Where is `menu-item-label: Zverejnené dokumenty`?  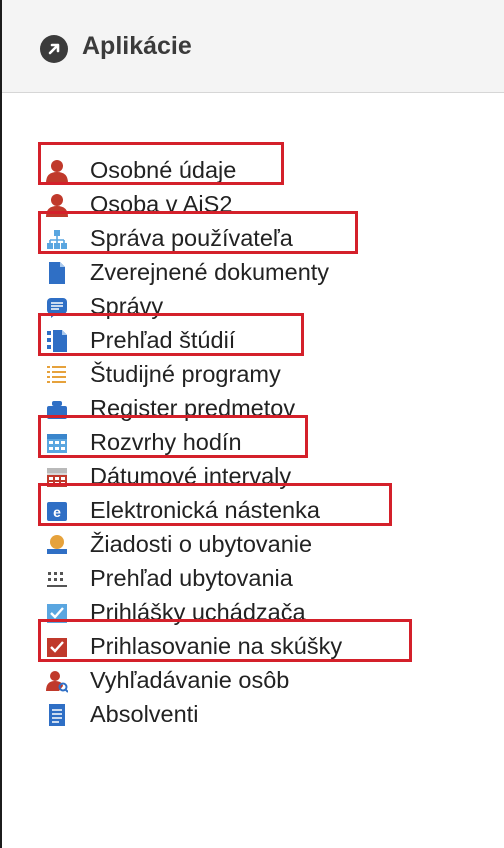
menu-item-label: Zverejnené dokumenty is located at coordinates (210, 272).